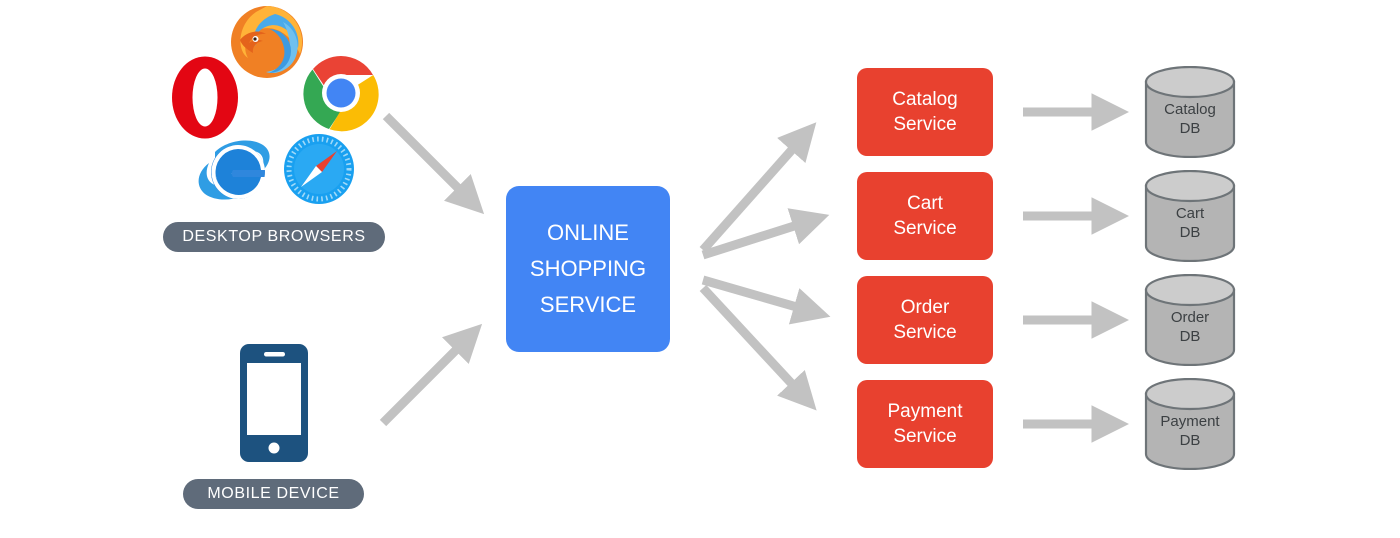 The height and width of the screenshot is (538, 1400). I want to click on service-catalog-line-2: Service, so click(925, 124).